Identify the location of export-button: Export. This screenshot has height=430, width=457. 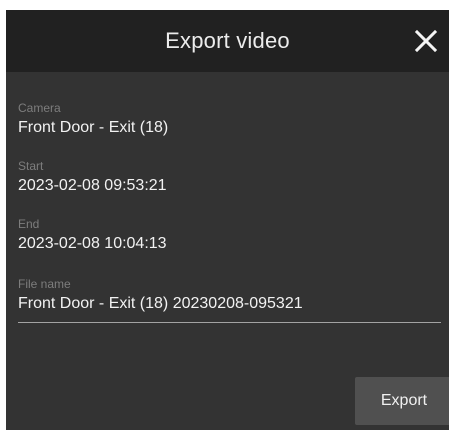
(402, 401).